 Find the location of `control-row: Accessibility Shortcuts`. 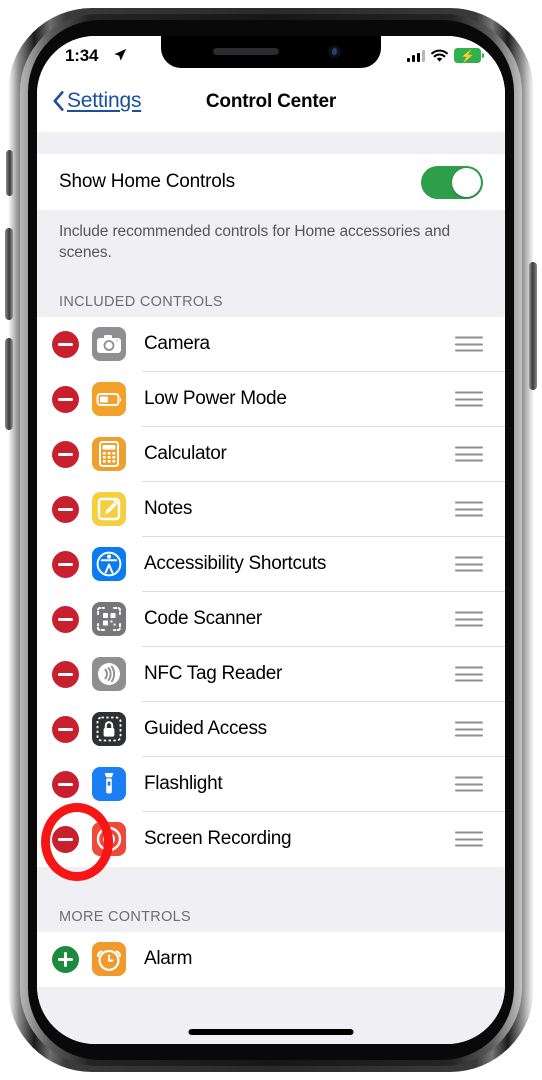

control-row: Accessibility Shortcuts is located at coordinates (271, 564).